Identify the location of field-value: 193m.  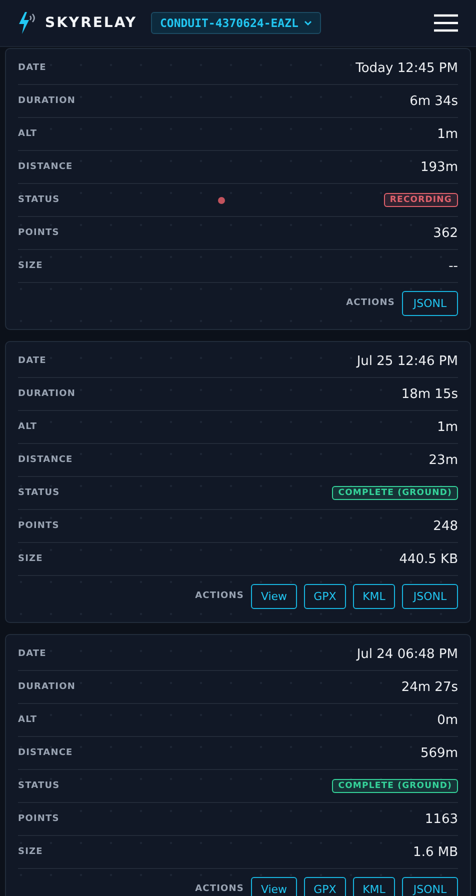
(439, 167).